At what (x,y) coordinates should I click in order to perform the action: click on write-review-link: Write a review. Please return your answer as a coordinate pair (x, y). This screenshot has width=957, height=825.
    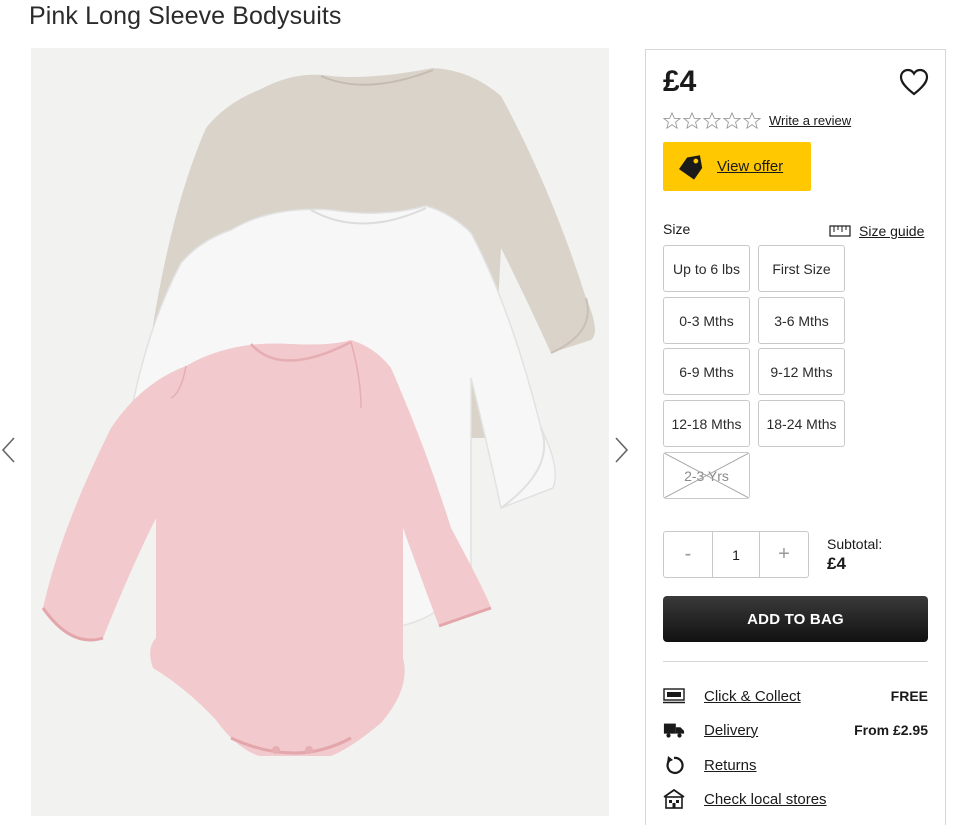
    Looking at the image, I should click on (810, 120).